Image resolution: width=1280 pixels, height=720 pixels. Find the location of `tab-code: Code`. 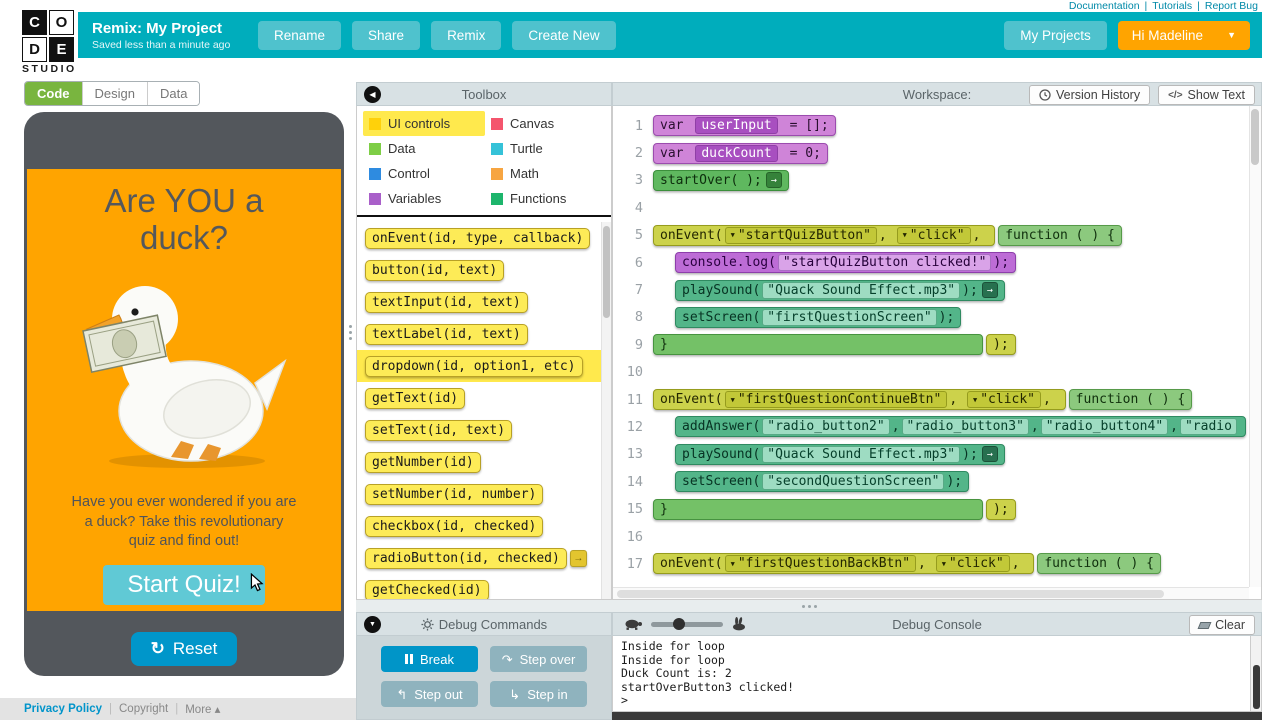

tab-code: Code is located at coordinates (54, 93).